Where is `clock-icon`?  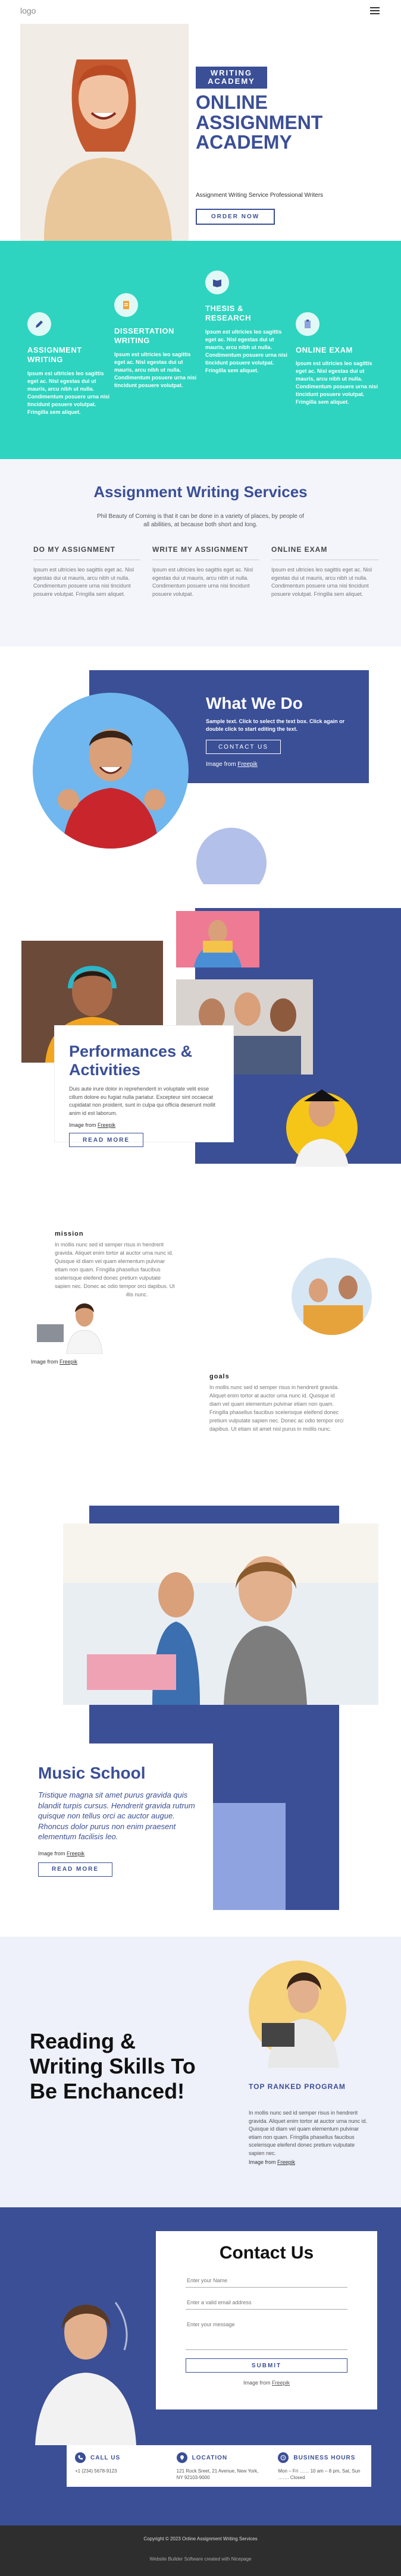 clock-icon is located at coordinates (283, 2457).